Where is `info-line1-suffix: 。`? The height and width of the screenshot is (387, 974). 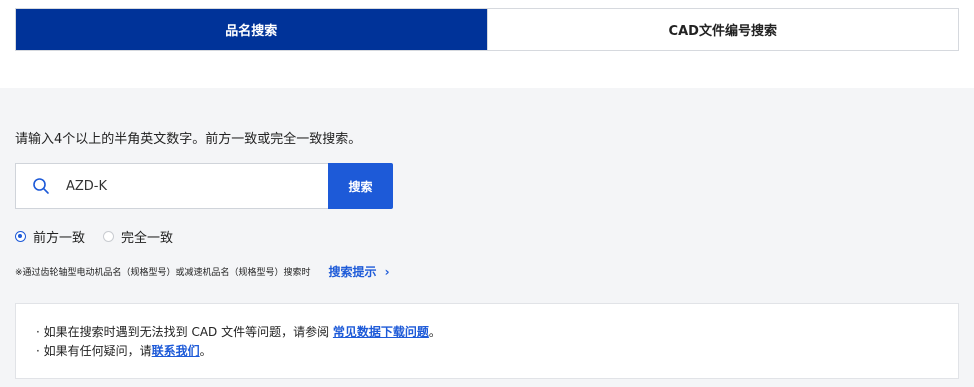
info-line1-suffix: 。 is located at coordinates (434, 332).